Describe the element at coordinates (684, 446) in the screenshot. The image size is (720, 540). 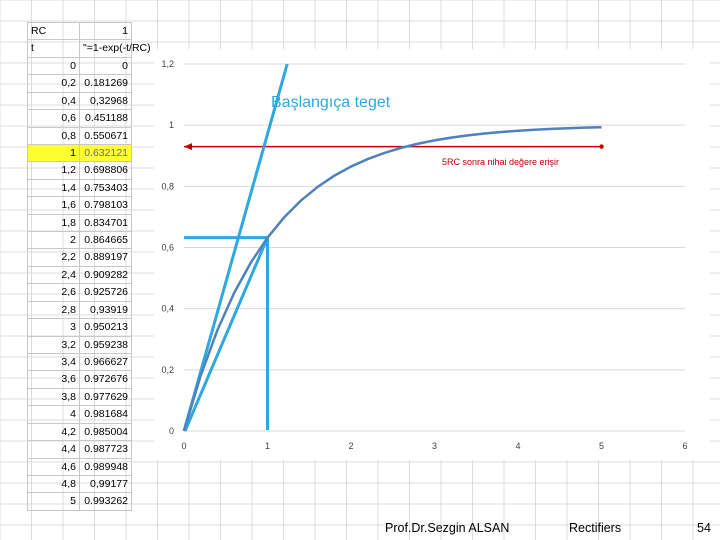
I see `x-tick-label: 6` at that location.